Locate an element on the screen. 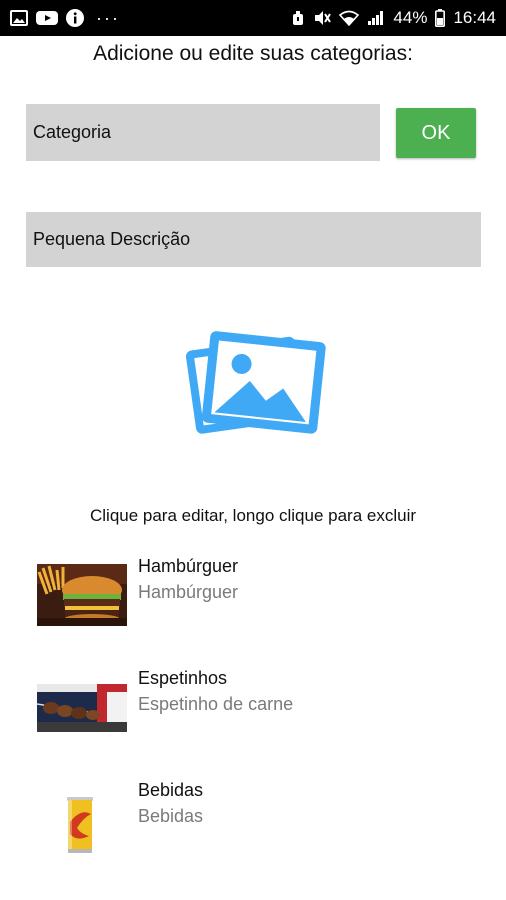 The image size is (506, 900). item-name: Espetinhos is located at coordinates (183, 678).